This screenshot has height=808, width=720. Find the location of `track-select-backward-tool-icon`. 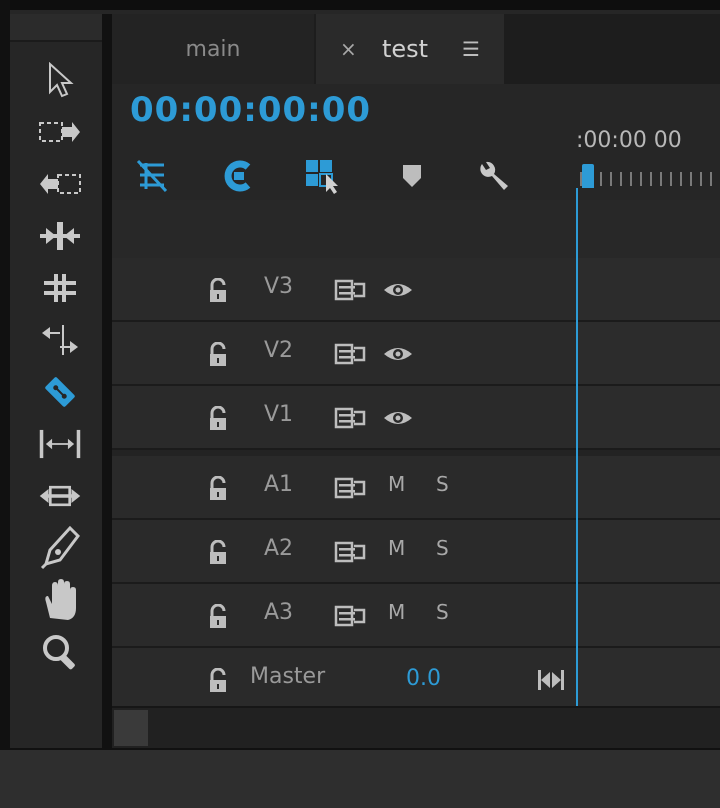

track-select-backward-tool-icon is located at coordinates (60, 184).